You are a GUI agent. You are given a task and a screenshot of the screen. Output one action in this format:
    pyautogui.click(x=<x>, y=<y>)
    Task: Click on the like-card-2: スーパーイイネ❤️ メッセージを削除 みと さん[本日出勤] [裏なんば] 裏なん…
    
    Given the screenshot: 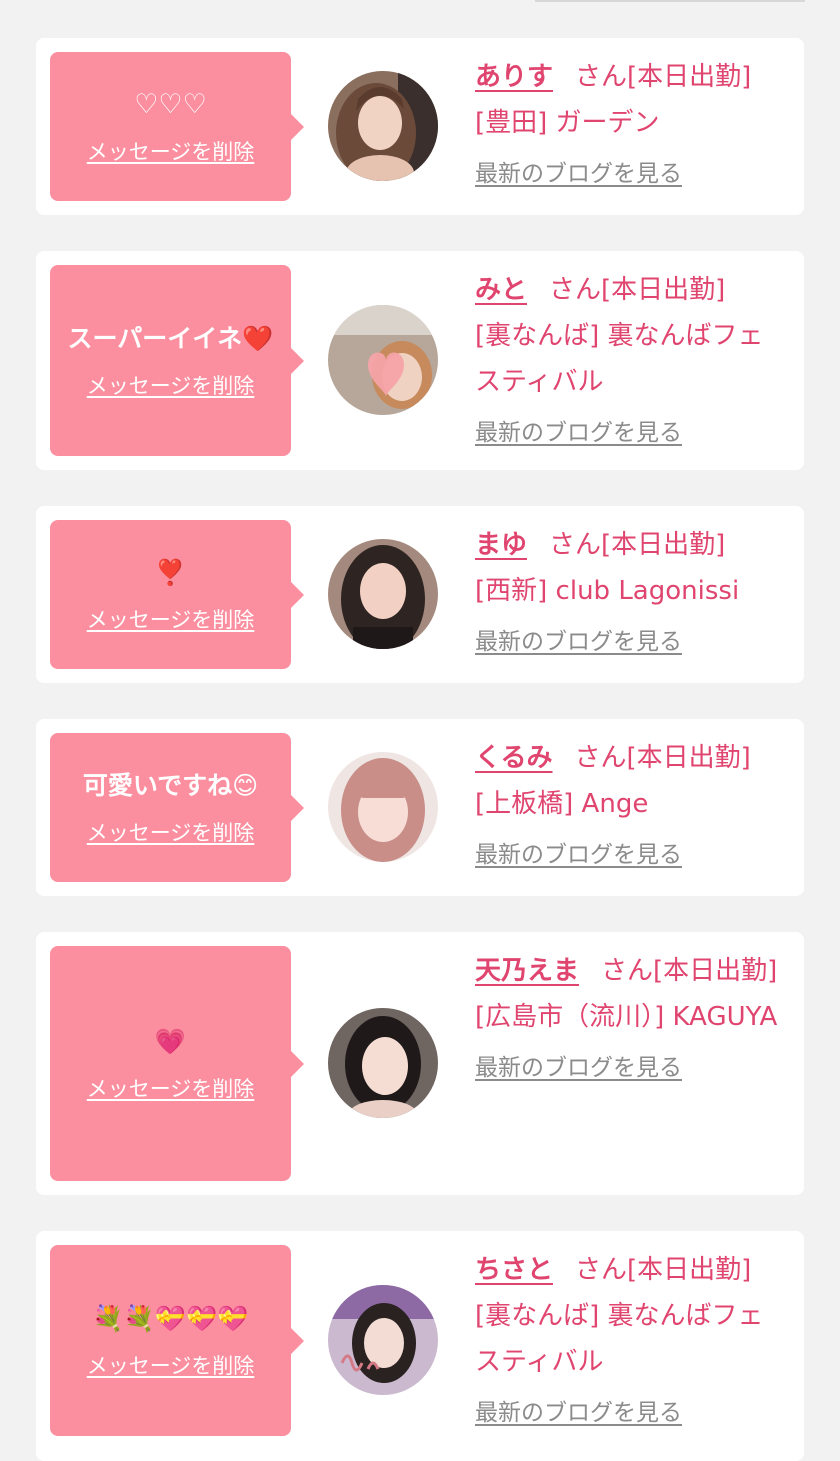 What is the action you would take?
    pyautogui.click(x=420, y=360)
    